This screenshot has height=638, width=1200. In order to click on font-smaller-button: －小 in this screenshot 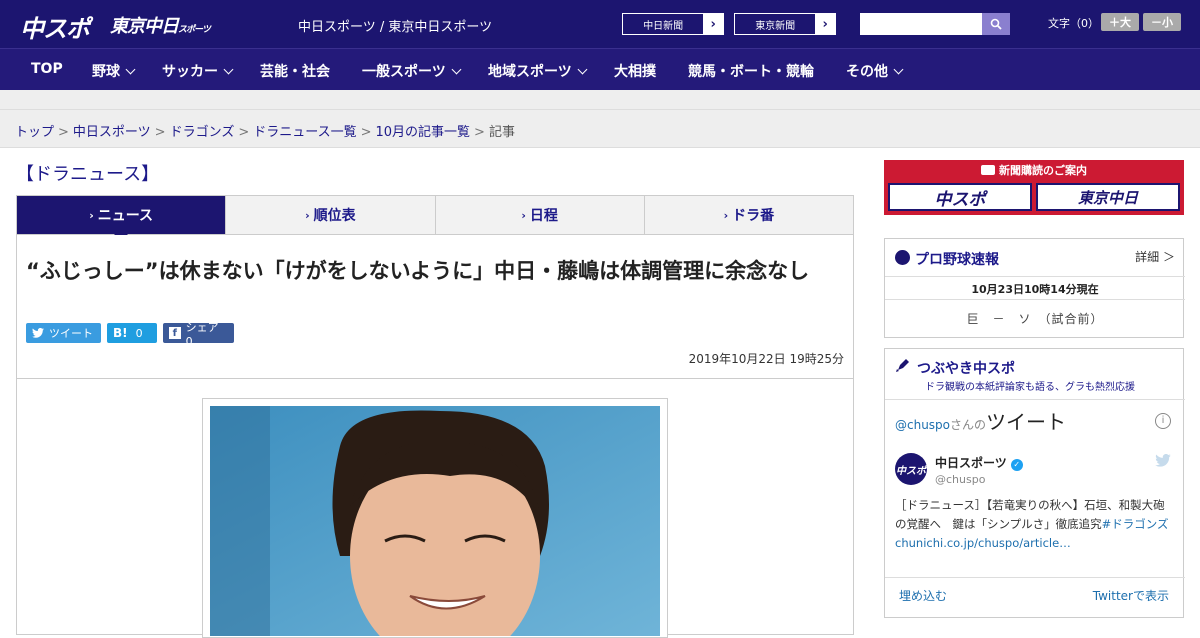, I will do `click(1162, 22)`.